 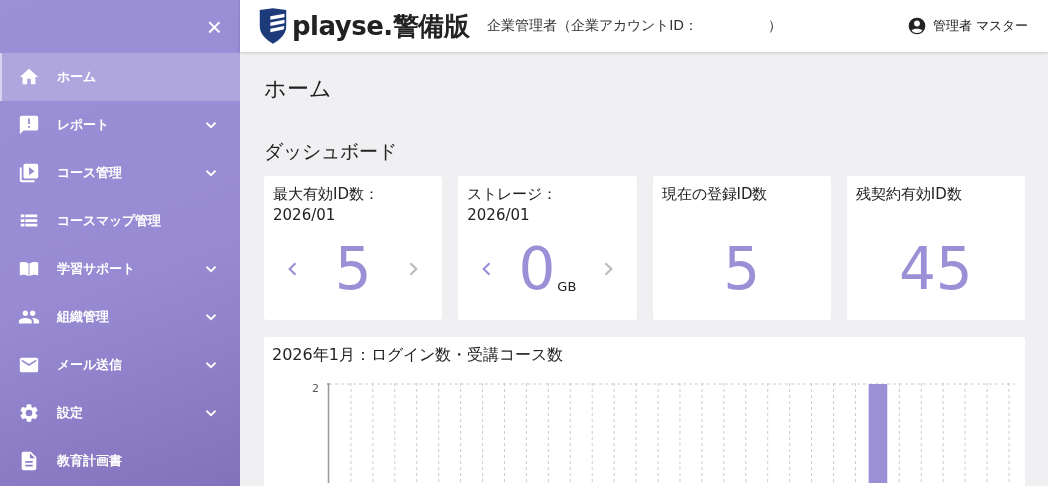 I want to click on nav-item: メール送信, so click(x=120, y=365).